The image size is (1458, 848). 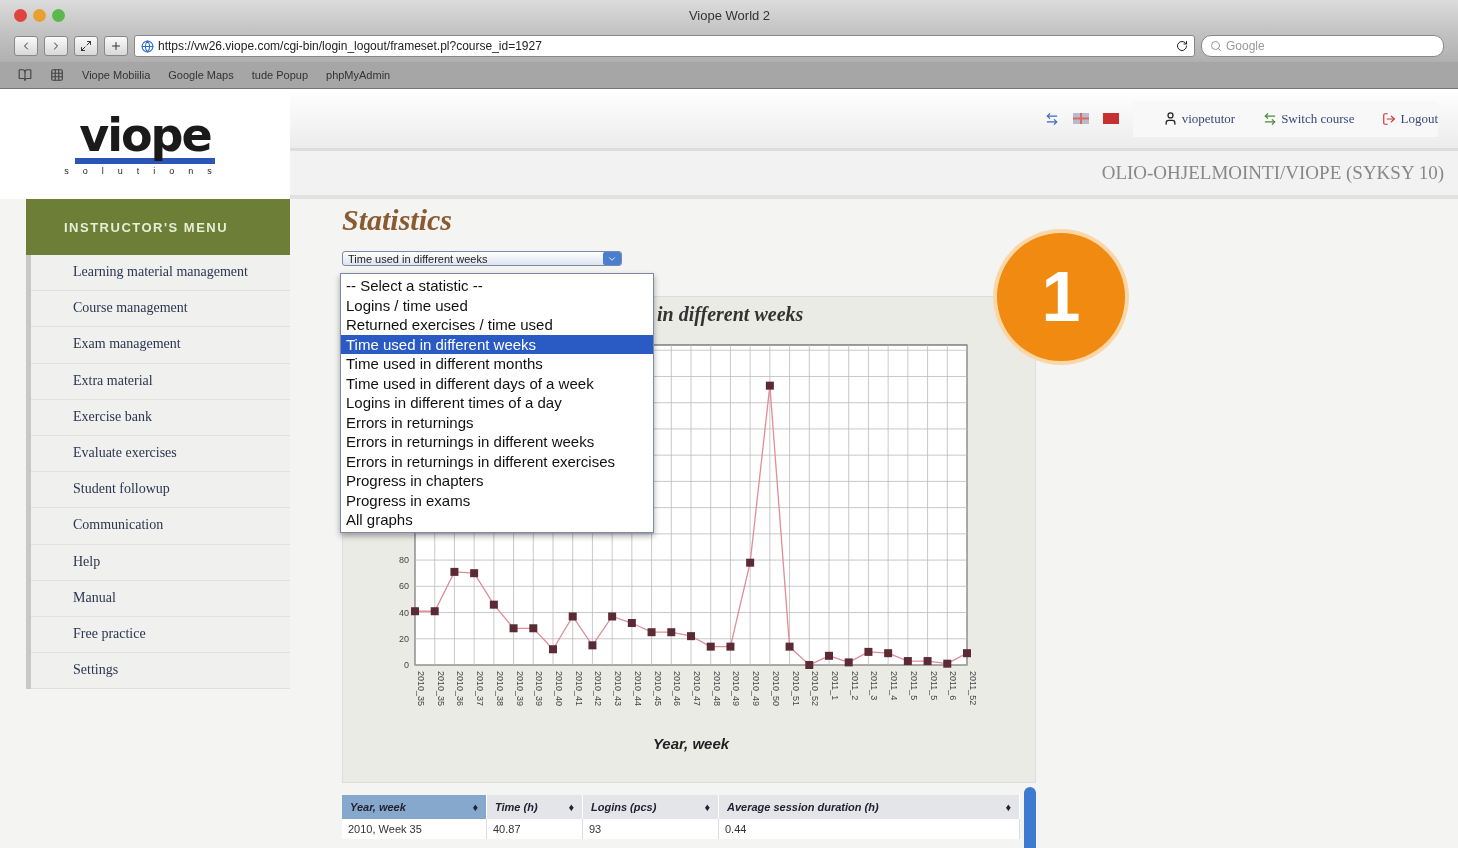 I want to click on forward-button, so click(x=56, y=46).